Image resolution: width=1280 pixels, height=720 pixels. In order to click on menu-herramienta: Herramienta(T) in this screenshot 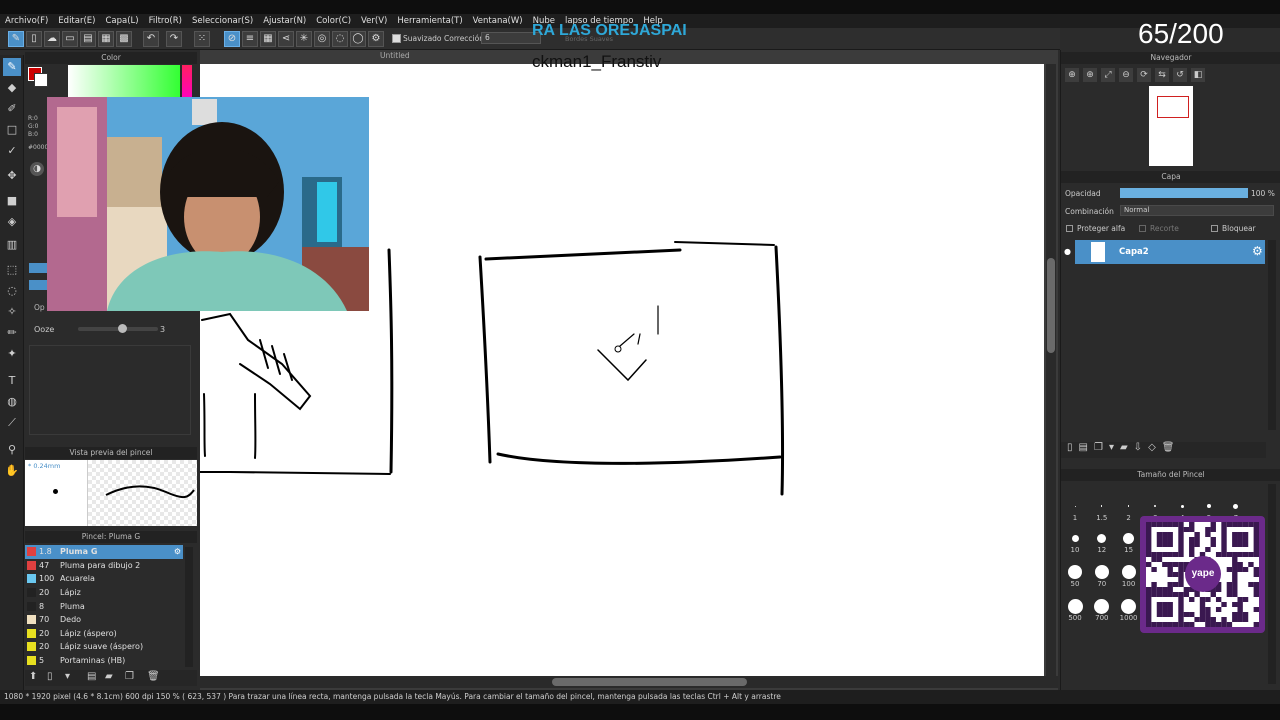, I will do `click(429, 21)`.